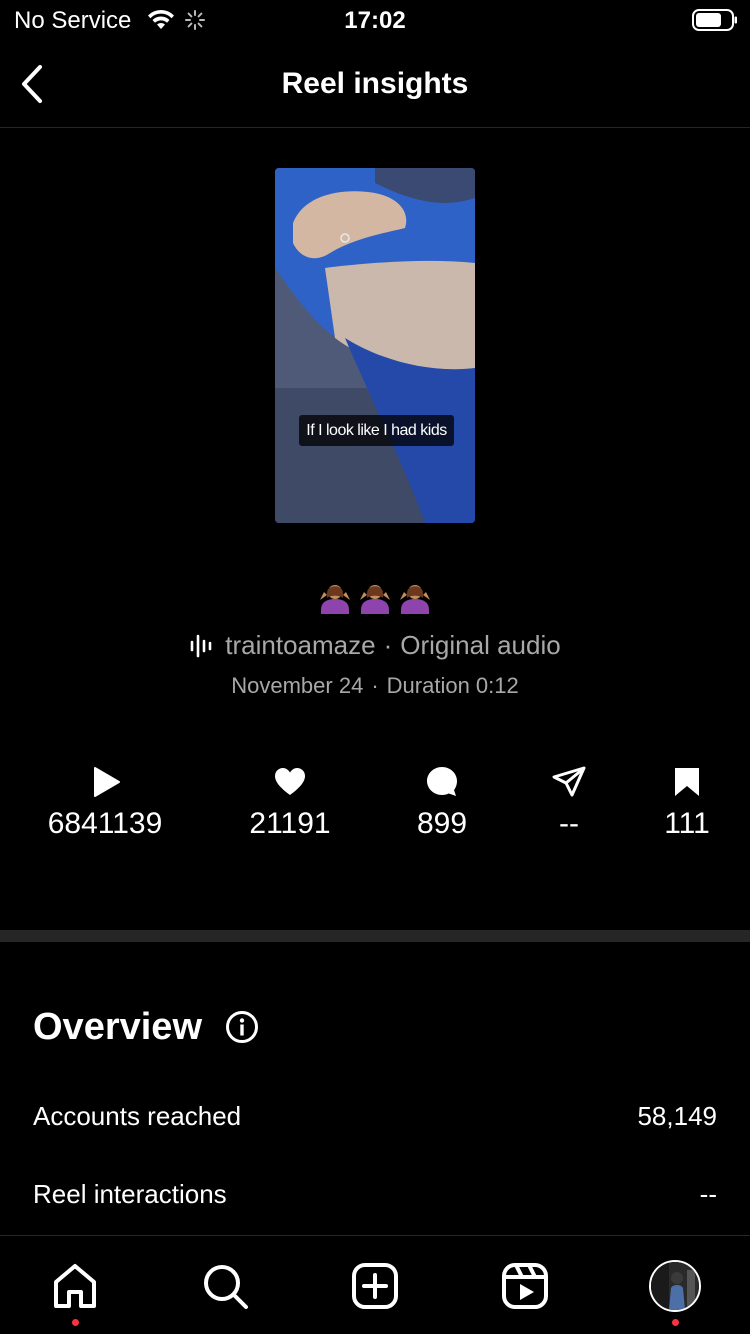 This screenshot has width=750, height=1334. What do you see at coordinates (452, 685) in the screenshot?
I see `duration: Duration 0:12` at bounding box center [452, 685].